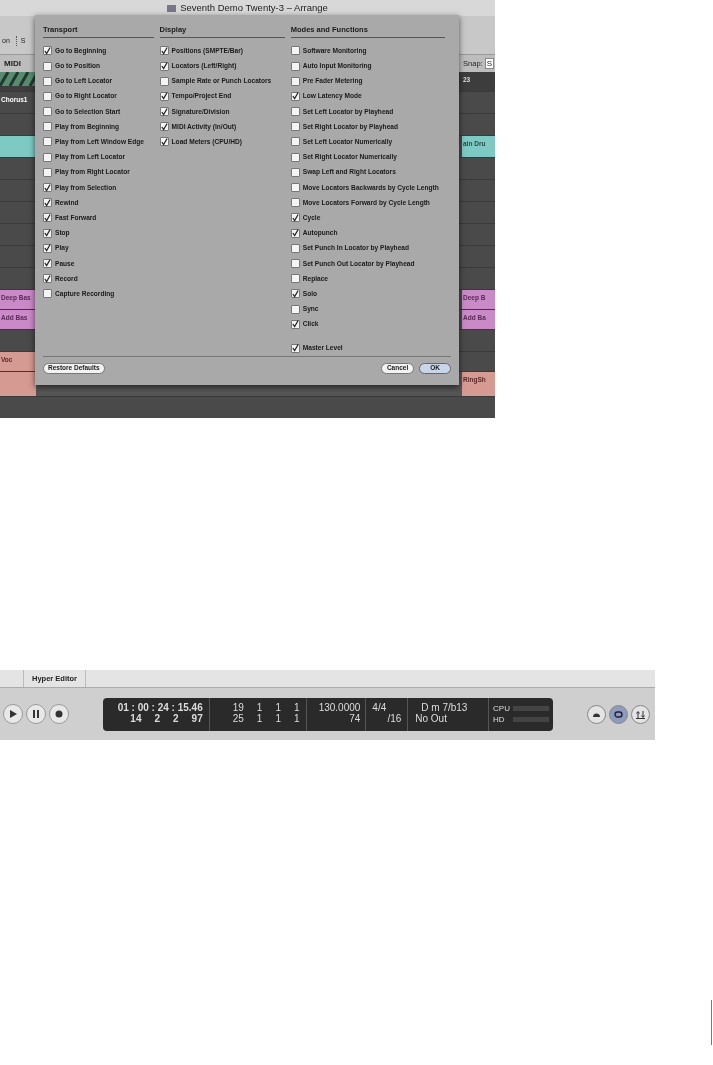 The width and height of the screenshot is (713, 1065). What do you see at coordinates (12, 63) in the screenshot?
I see `menu-label: MIDI` at bounding box center [12, 63].